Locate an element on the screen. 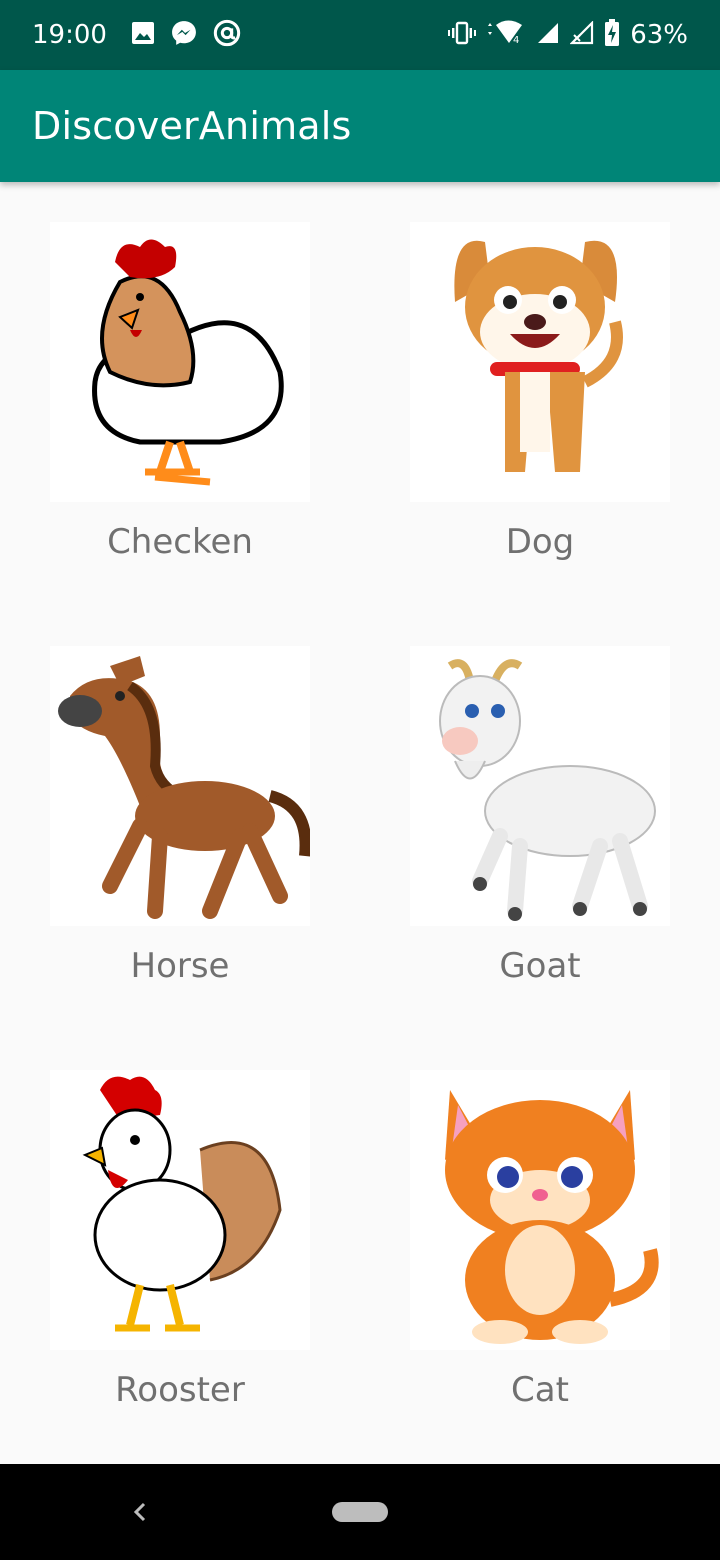 The image size is (720, 1560). dog-image is located at coordinates (540, 362).